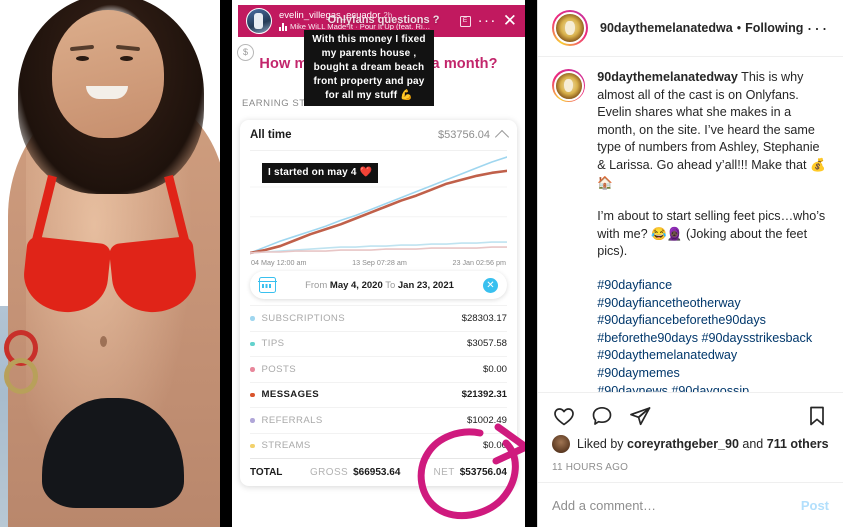 This screenshot has height=527, width=843. Describe the element at coordinates (510, 20) in the screenshot. I see `close-icon: ✕` at that location.